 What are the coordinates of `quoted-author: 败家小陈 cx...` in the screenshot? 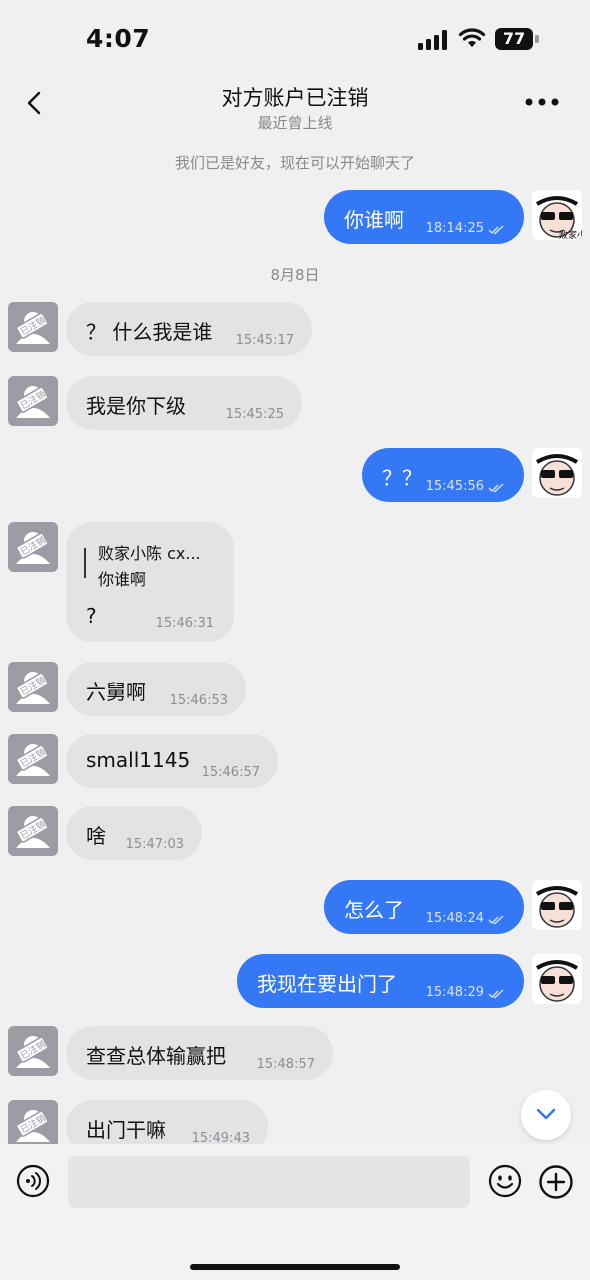 It's located at (149, 552).